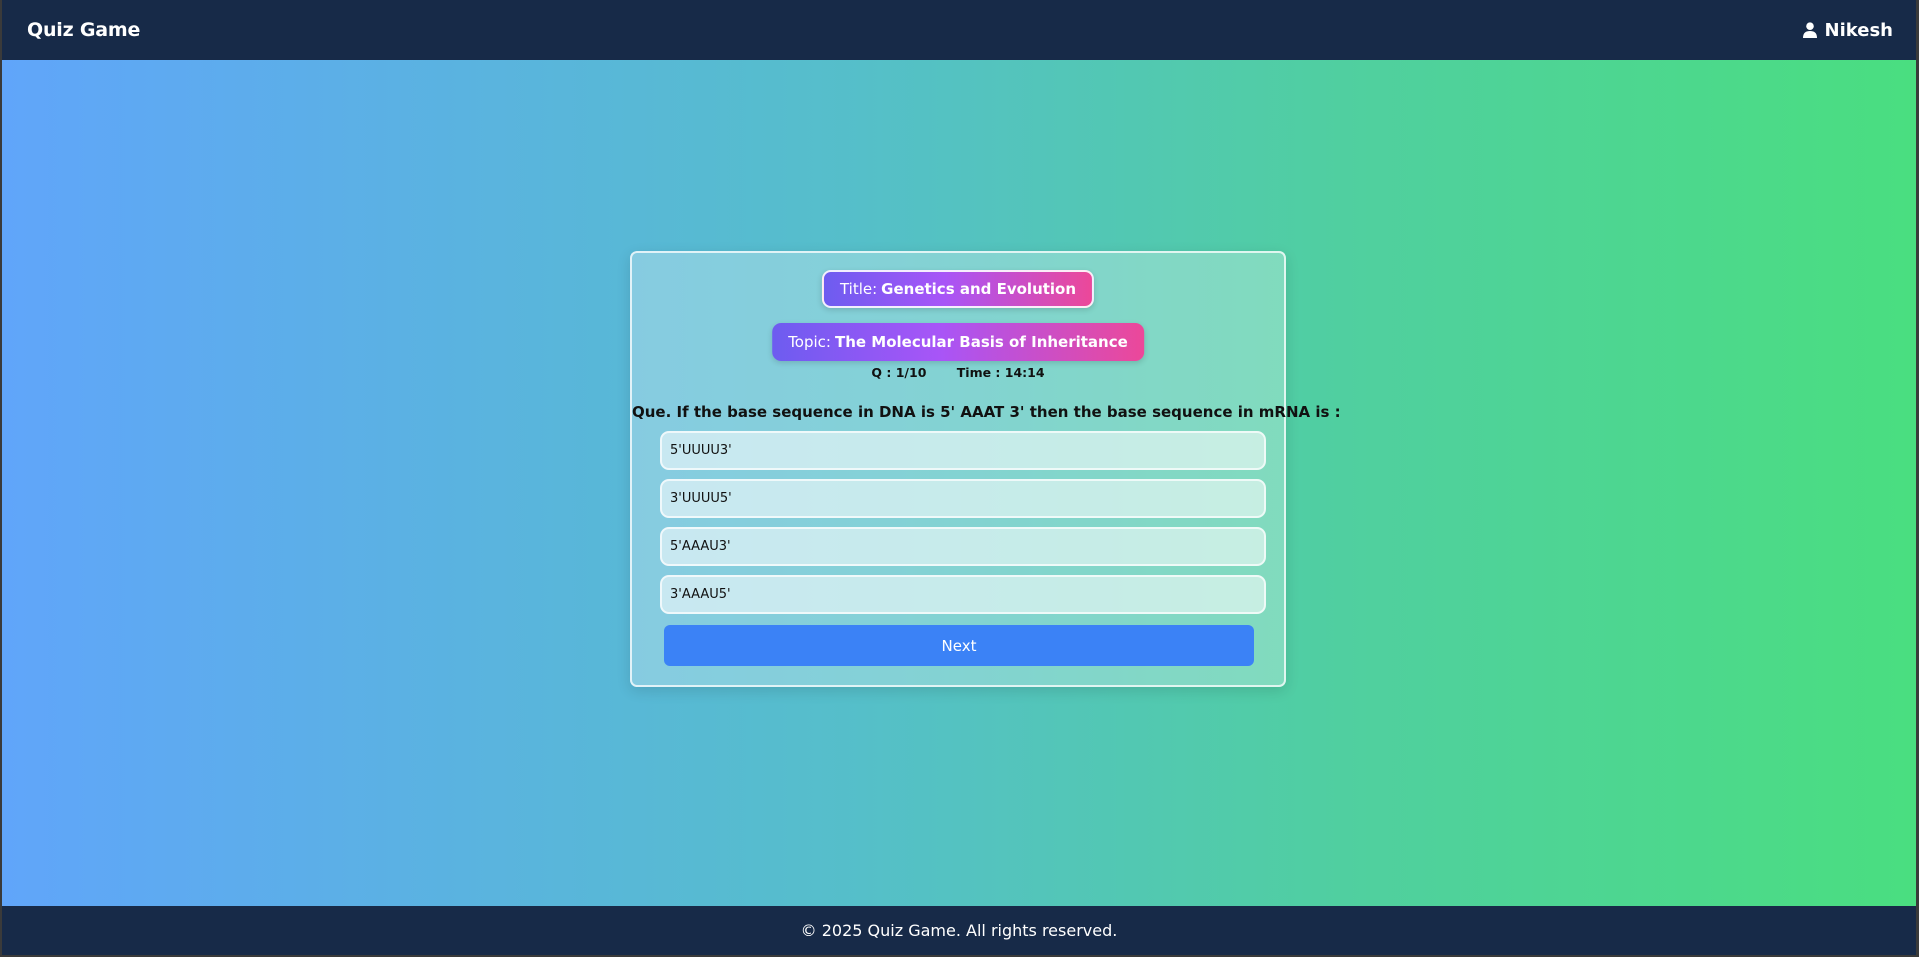 The width and height of the screenshot is (1919, 957). I want to click on quiz-timer: Time : 14:14, so click(1000, 372).